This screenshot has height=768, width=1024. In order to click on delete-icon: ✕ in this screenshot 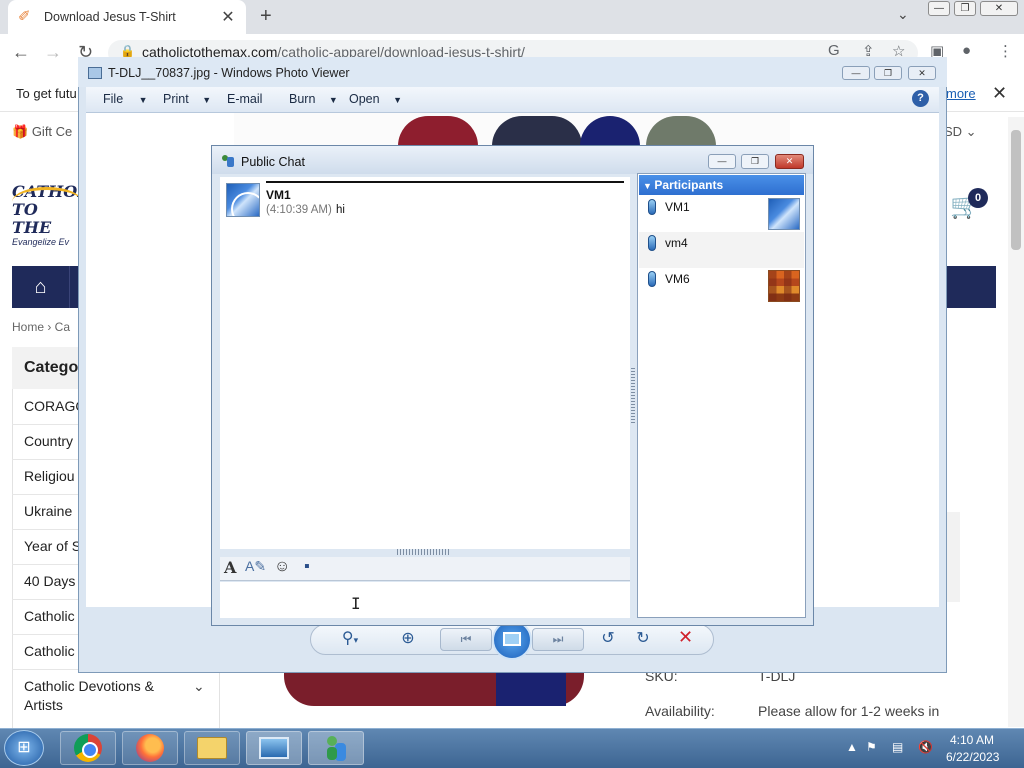, I will do `click(685, 637)`.